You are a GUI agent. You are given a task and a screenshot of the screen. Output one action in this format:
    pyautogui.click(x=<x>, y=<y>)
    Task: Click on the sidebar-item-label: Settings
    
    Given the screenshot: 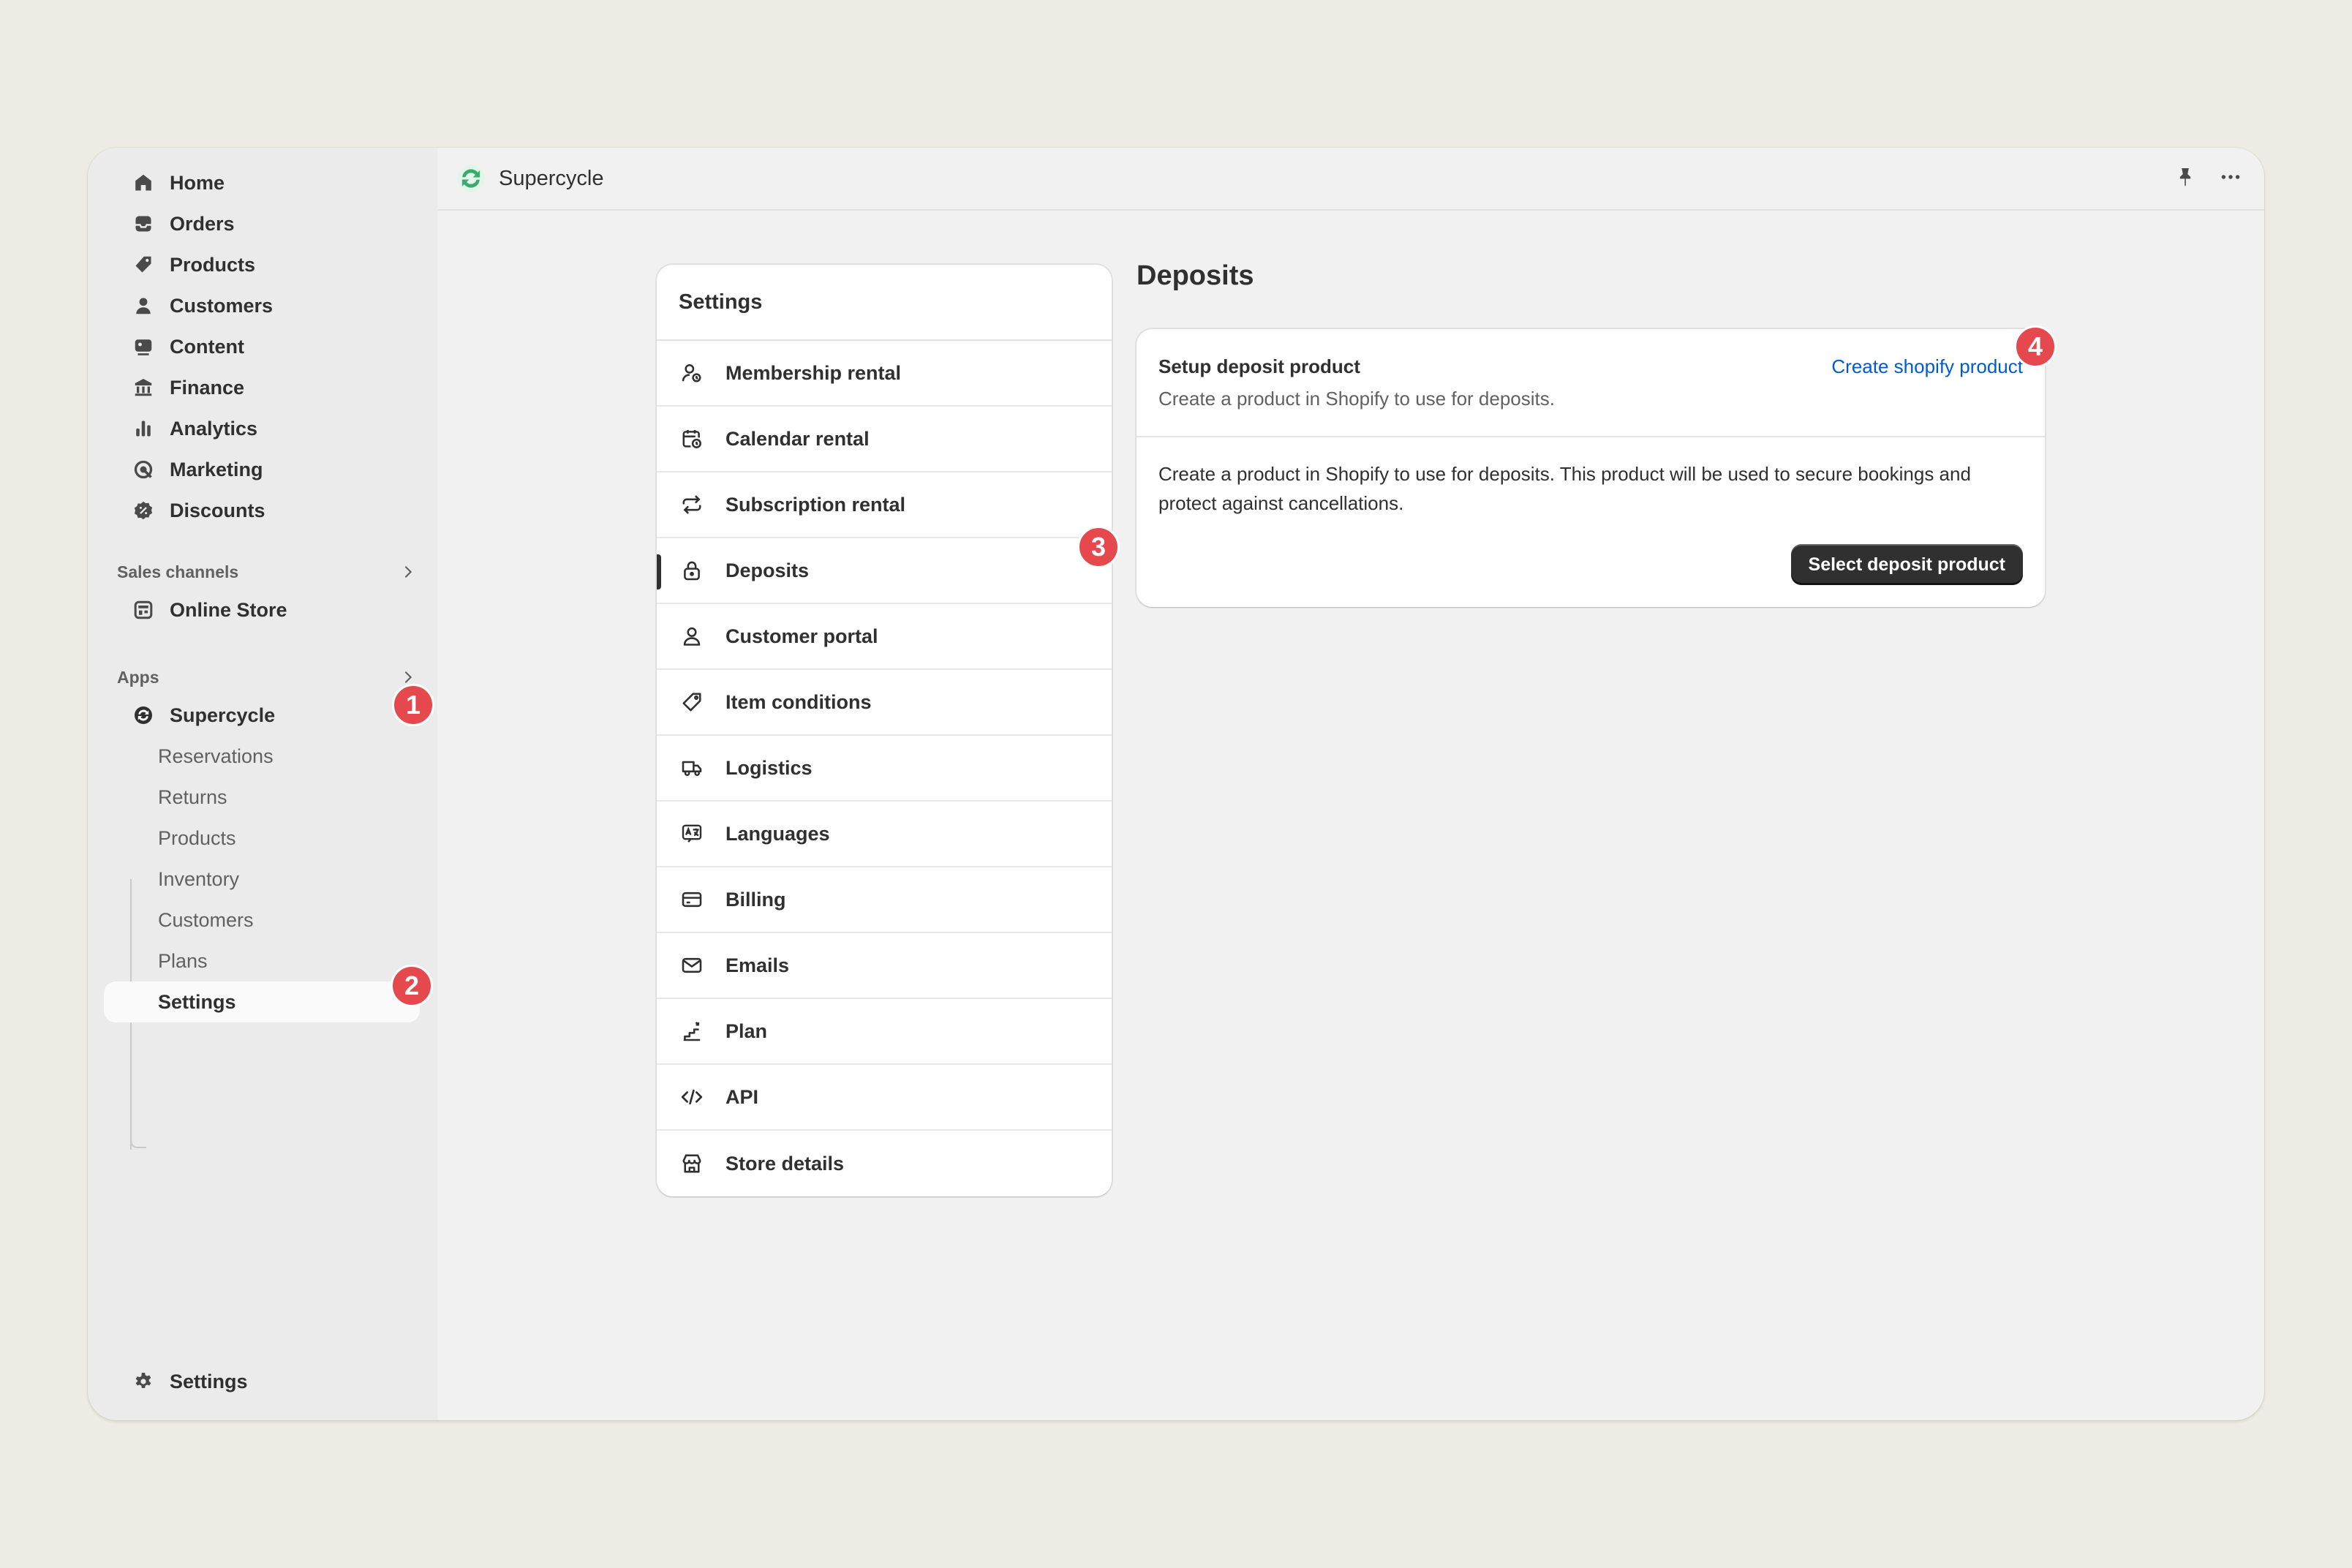 What is the action you would take?
    pyautogui.click(x=209, y=1381)
    